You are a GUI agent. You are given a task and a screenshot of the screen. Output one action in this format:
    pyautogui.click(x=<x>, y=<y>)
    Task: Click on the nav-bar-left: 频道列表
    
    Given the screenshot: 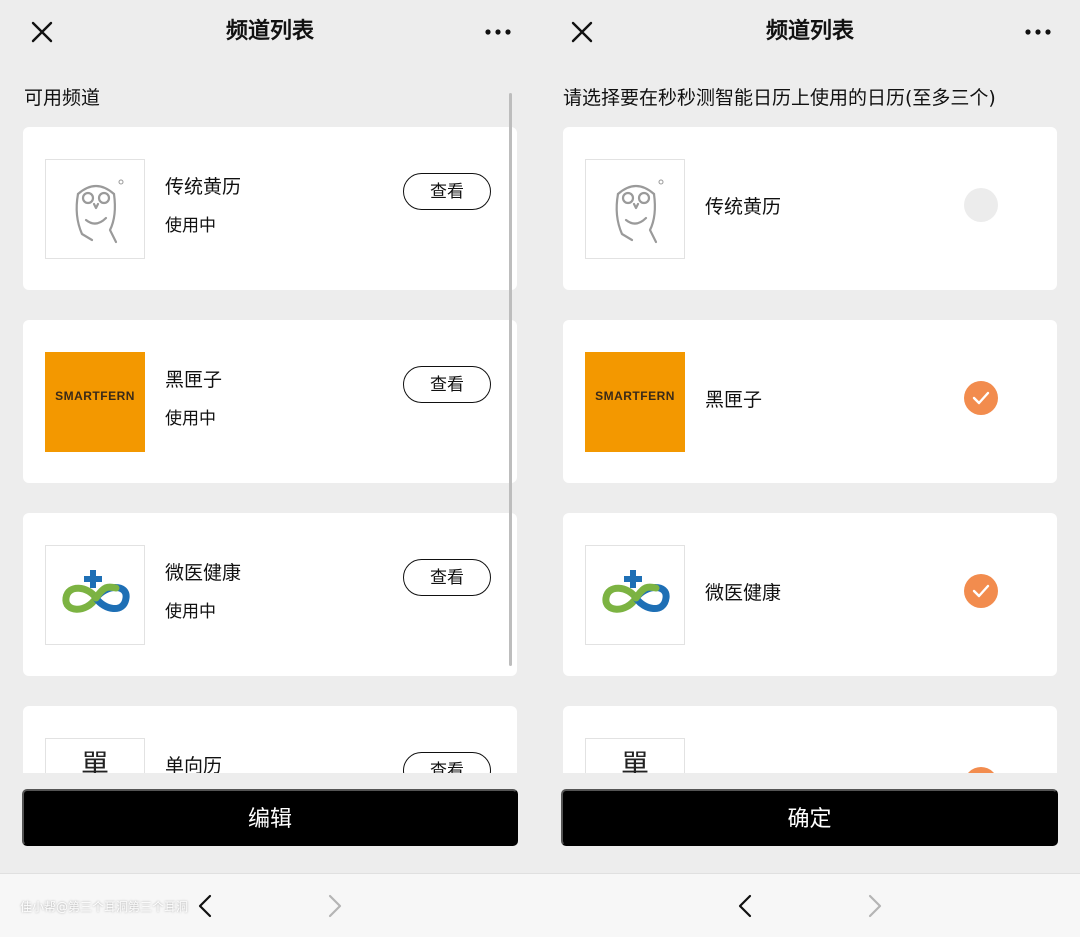 What is the action you would take?
    pyautogui.click(x=270, y=32)
    